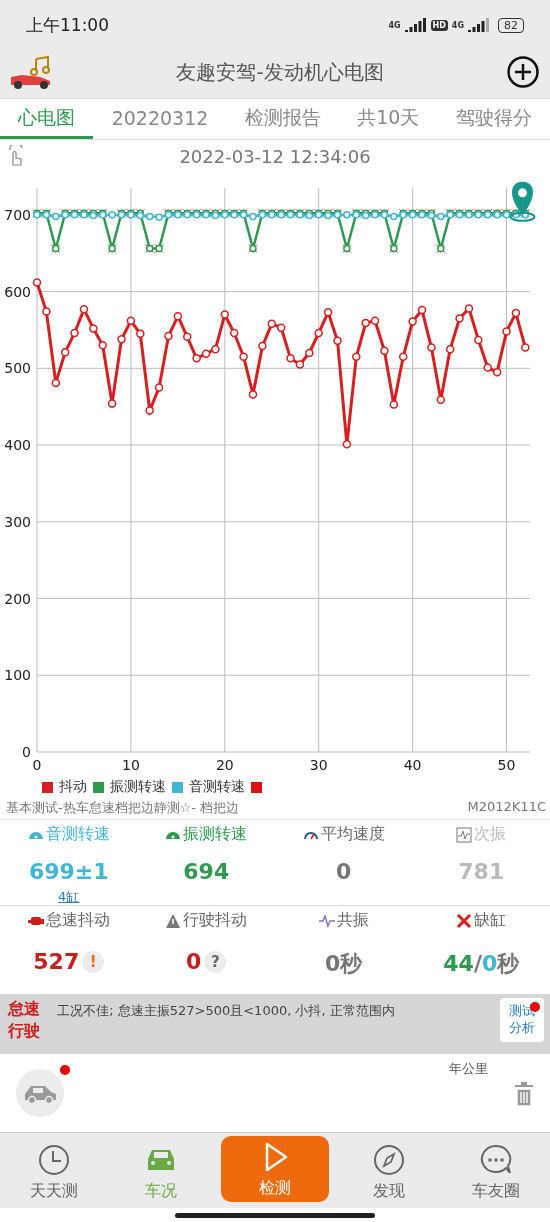 This screenshot has width=550, height=1222. I want to click on add-icon, so click(523, 72).